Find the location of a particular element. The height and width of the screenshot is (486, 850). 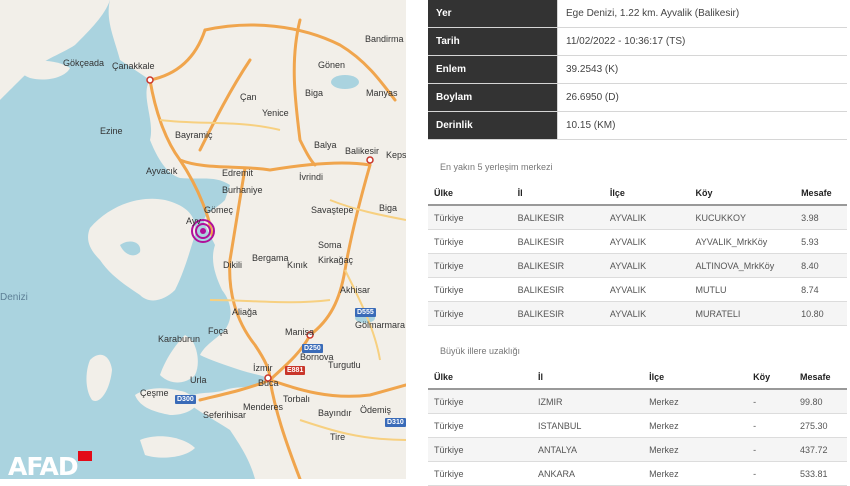

info-value: 39.2543 (K) is located at coordinates (702, 69).